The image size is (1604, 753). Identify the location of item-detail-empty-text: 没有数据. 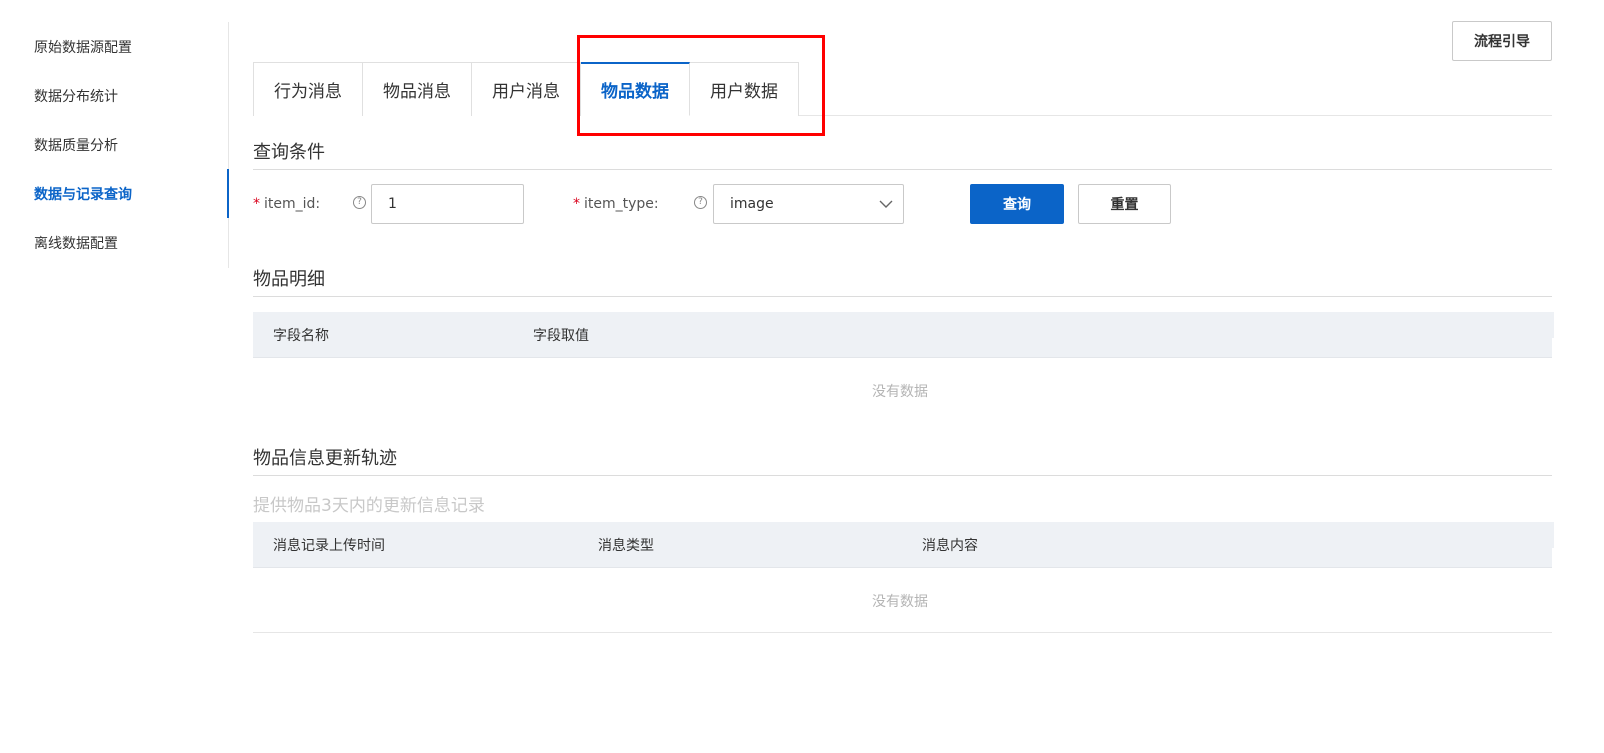
(900, 392).